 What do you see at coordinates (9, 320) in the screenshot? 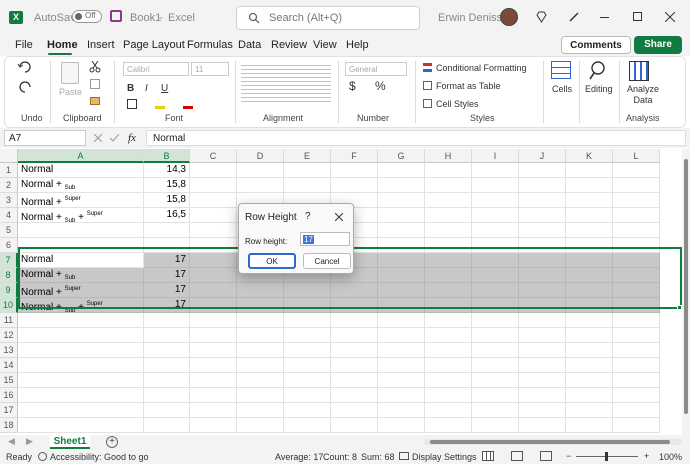
I see `row-header-11: 11` at bounding box center [9, 320].